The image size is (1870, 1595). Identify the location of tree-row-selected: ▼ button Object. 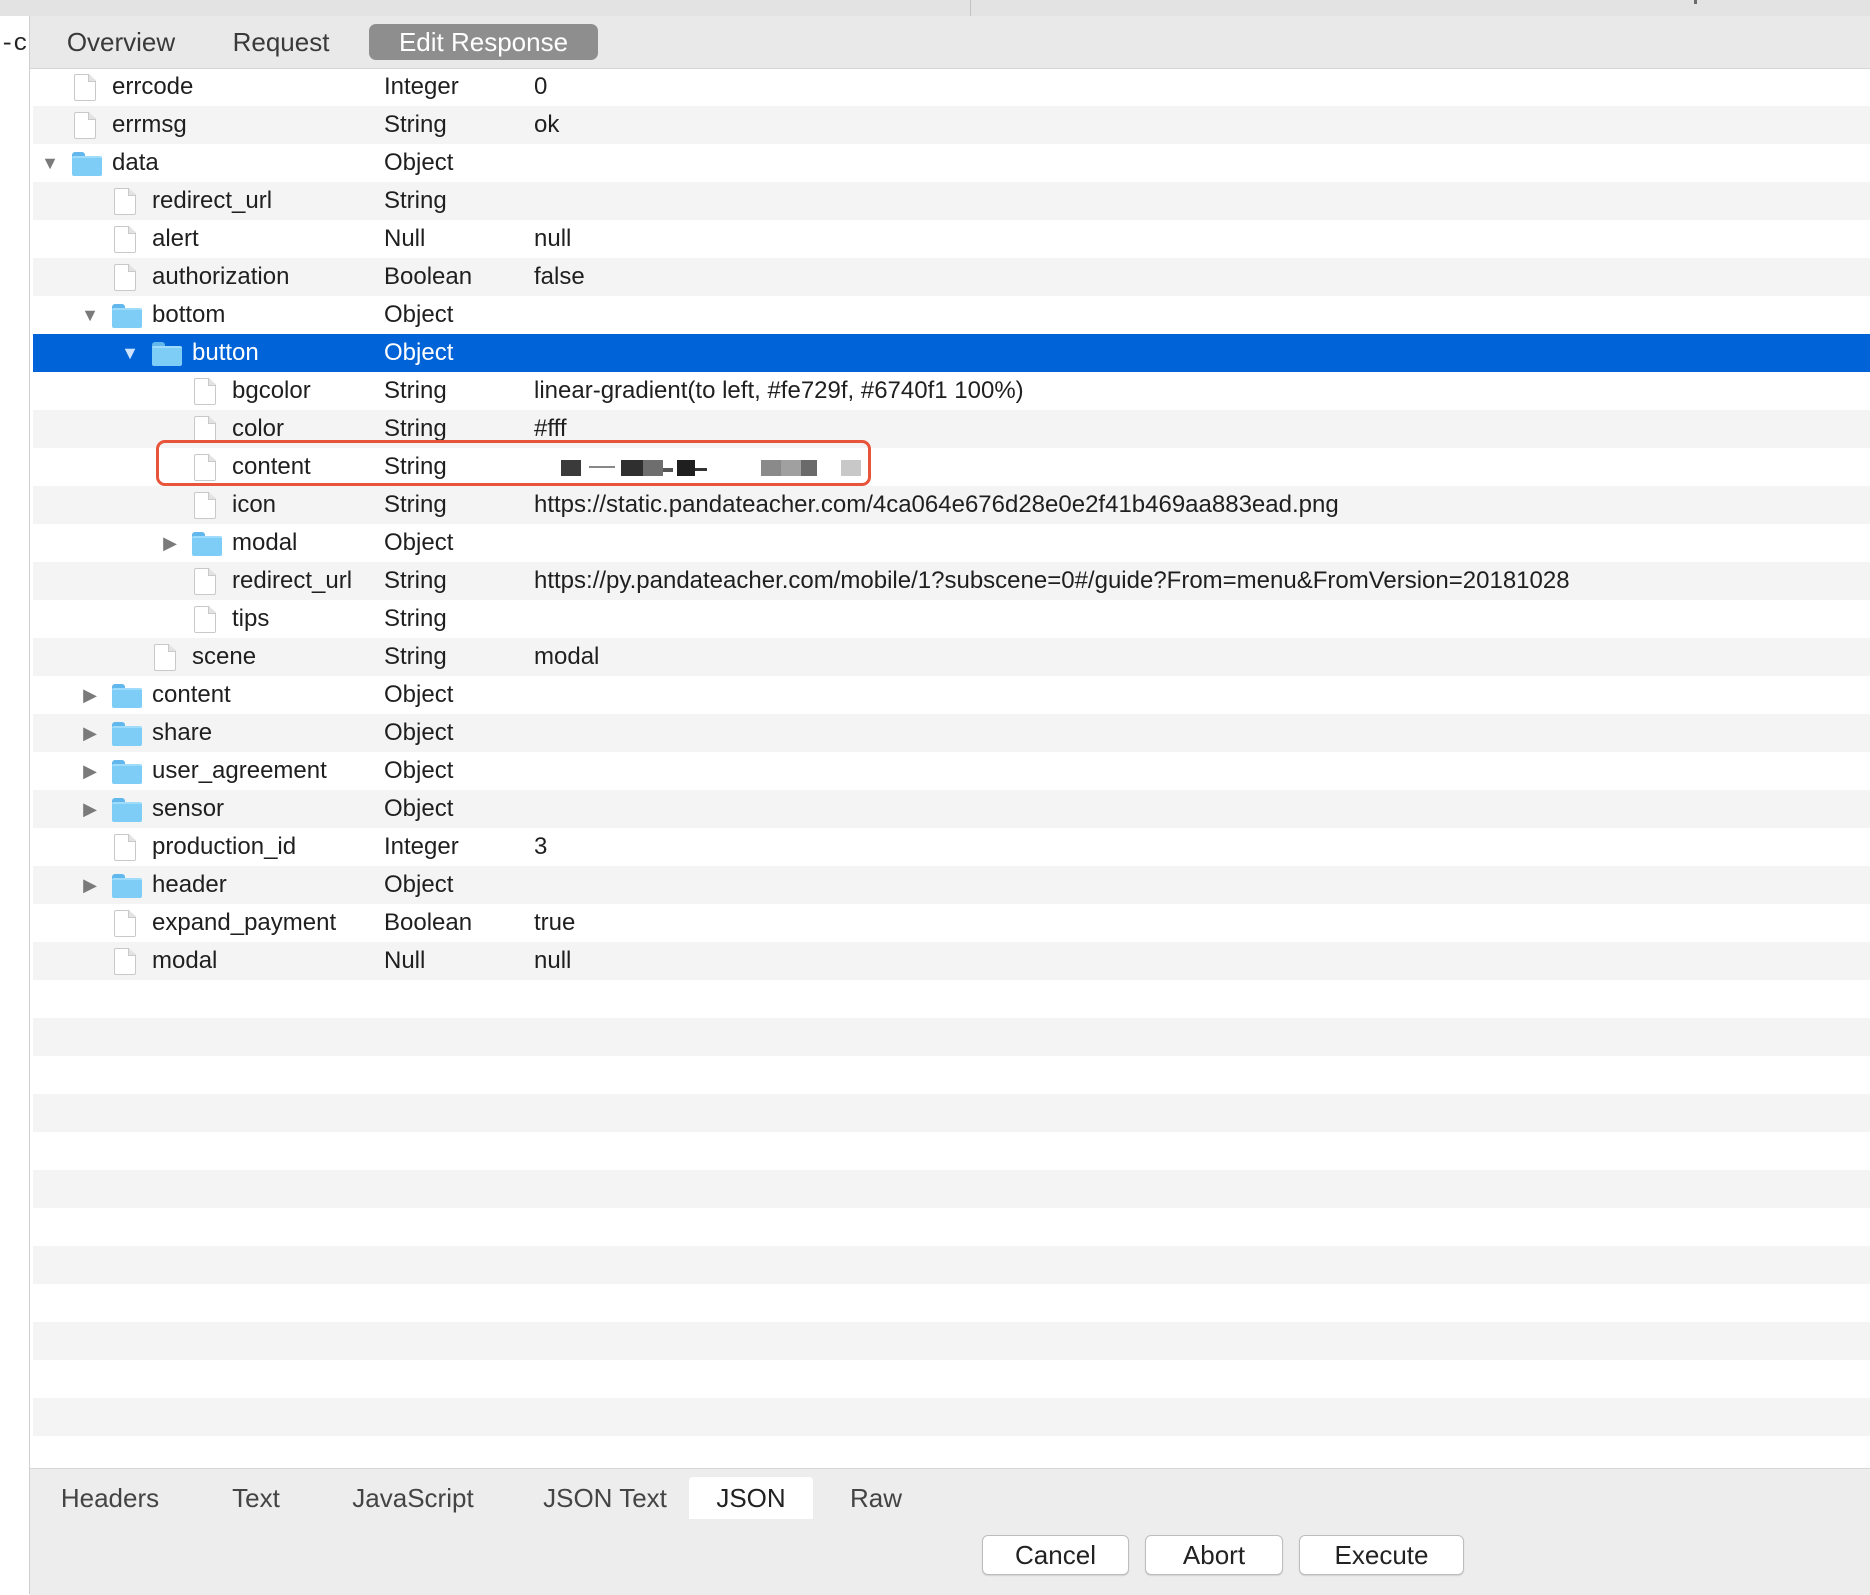
(951, 353).